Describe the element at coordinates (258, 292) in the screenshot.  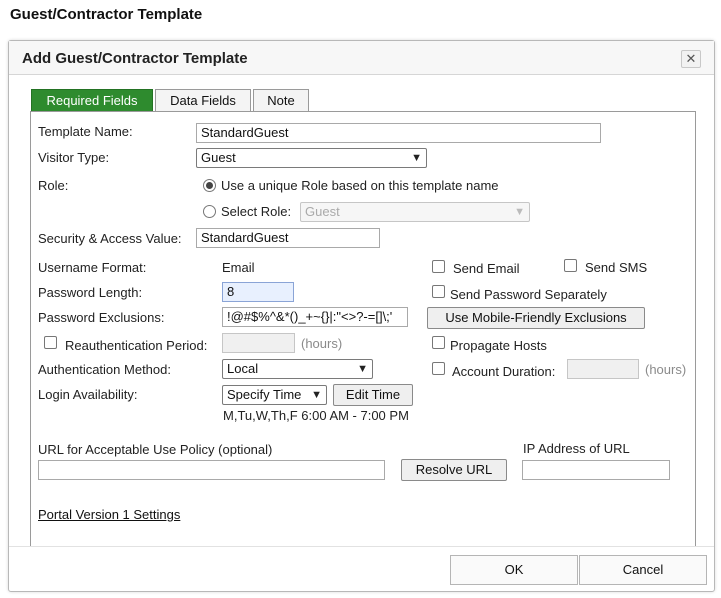
I see `password-length-input: 8` at that location.